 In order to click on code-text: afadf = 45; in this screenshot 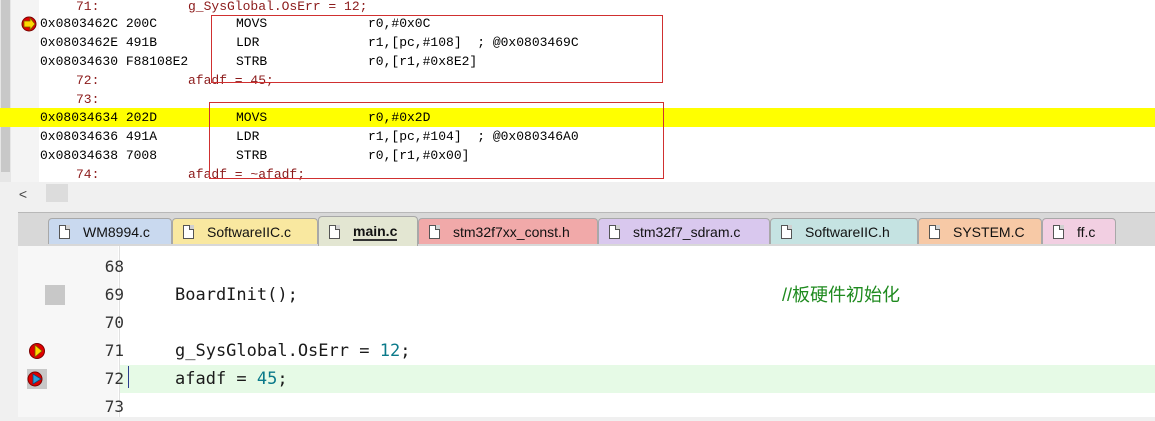, I will do `click(231, 379)`.